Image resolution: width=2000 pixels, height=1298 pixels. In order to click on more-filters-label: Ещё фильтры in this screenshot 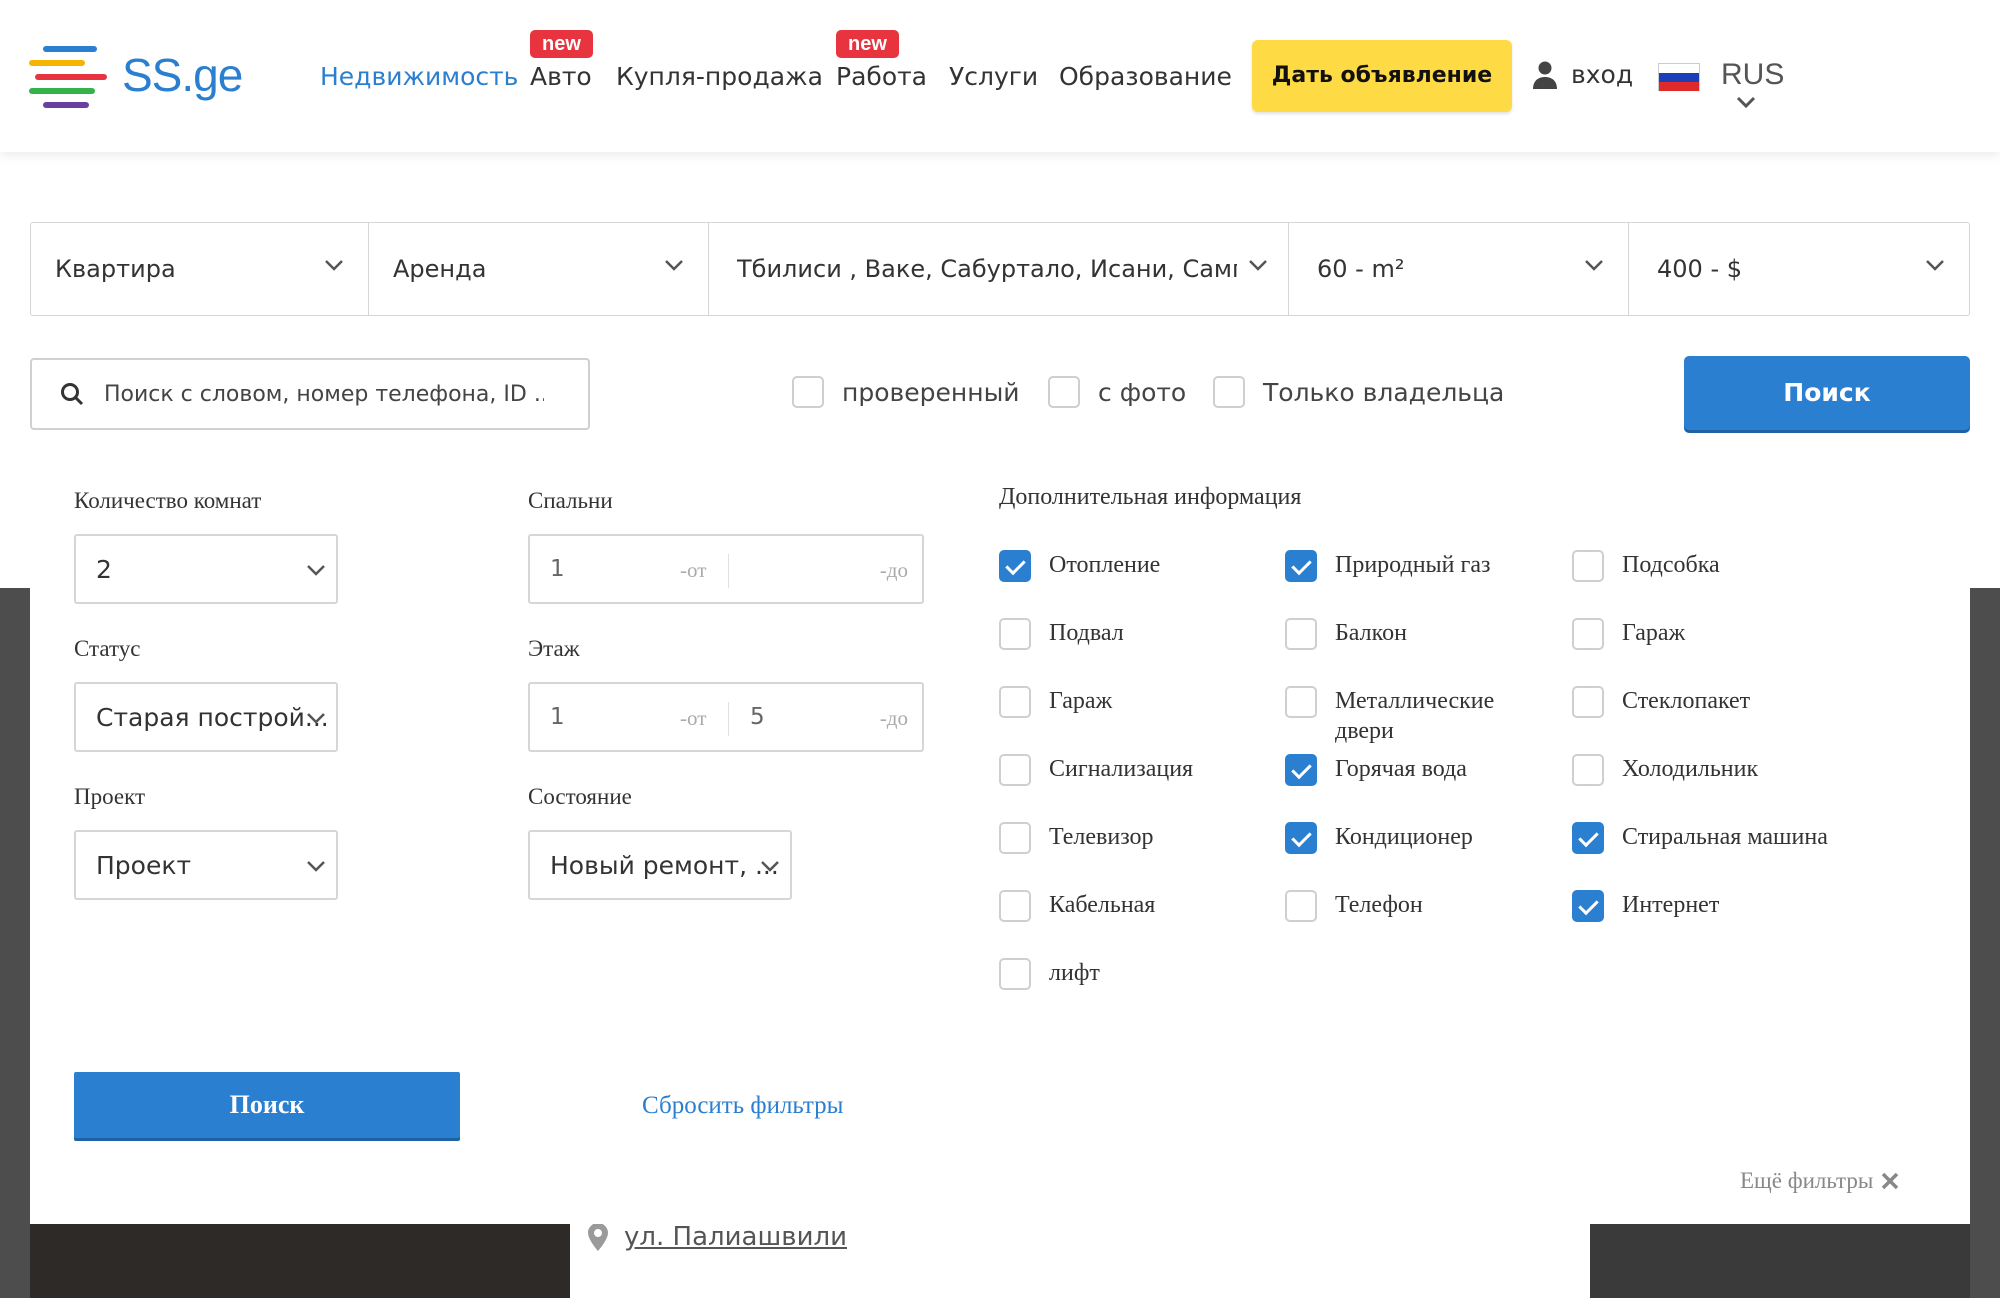, I will do `click(1806, 1181)`.